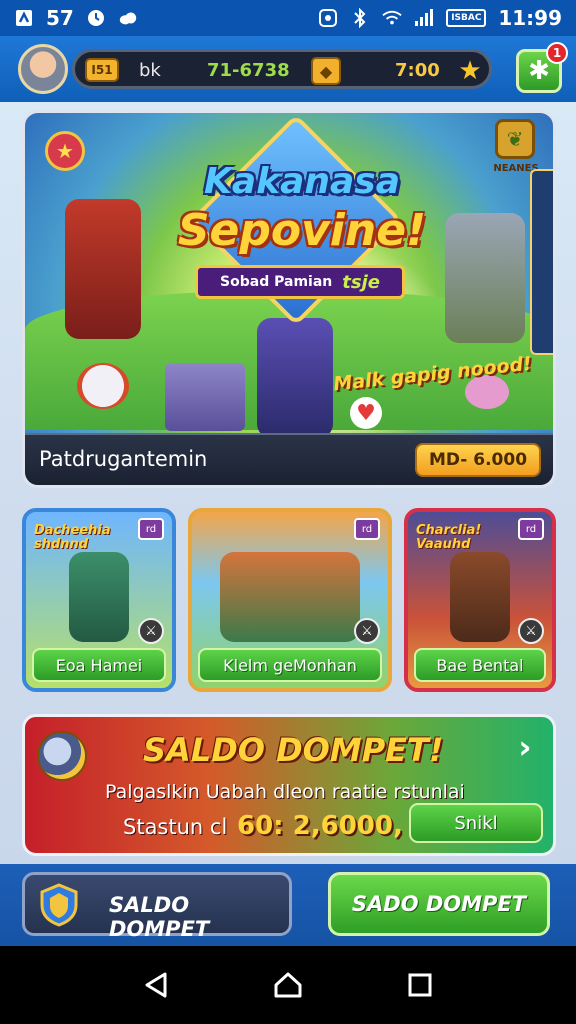  What do you see at coordinates (295, 378) in the screenshot?
I see `ninja-character` at bounding box center [295, 378].